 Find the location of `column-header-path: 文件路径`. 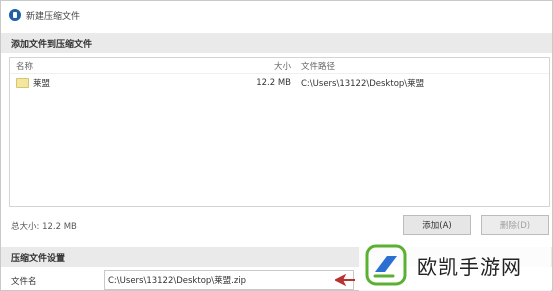

column-header-path: 文件路径 is located at coordinates (424, 66).